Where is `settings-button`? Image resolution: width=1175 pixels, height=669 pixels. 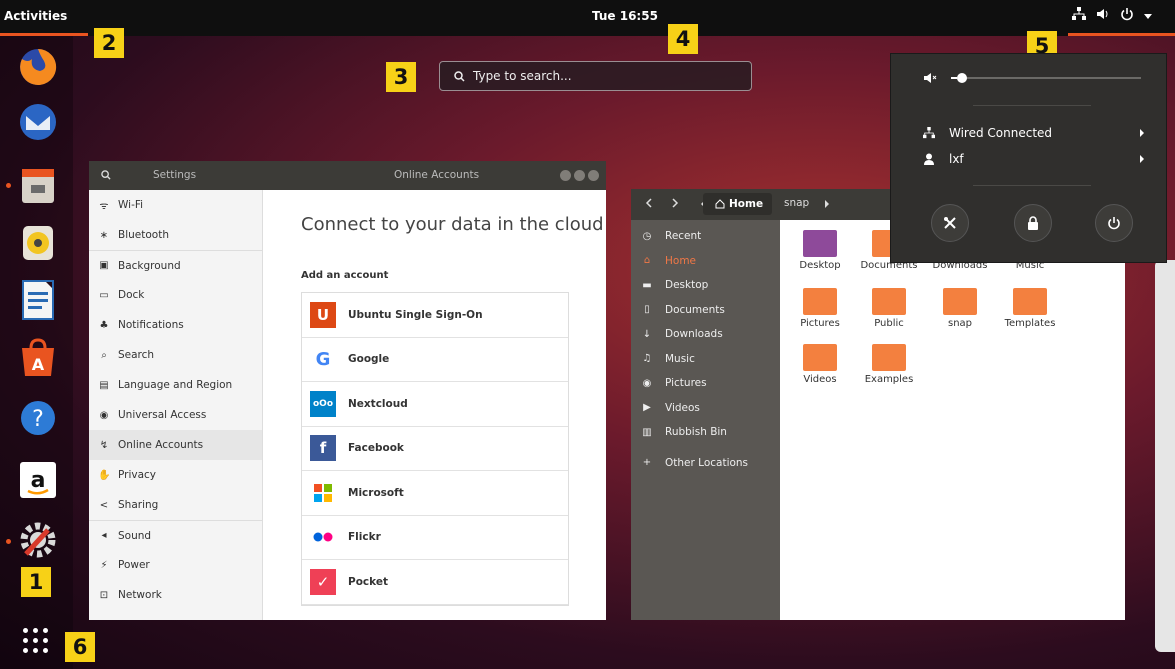 settings-button is located at coordinates (950, 223).